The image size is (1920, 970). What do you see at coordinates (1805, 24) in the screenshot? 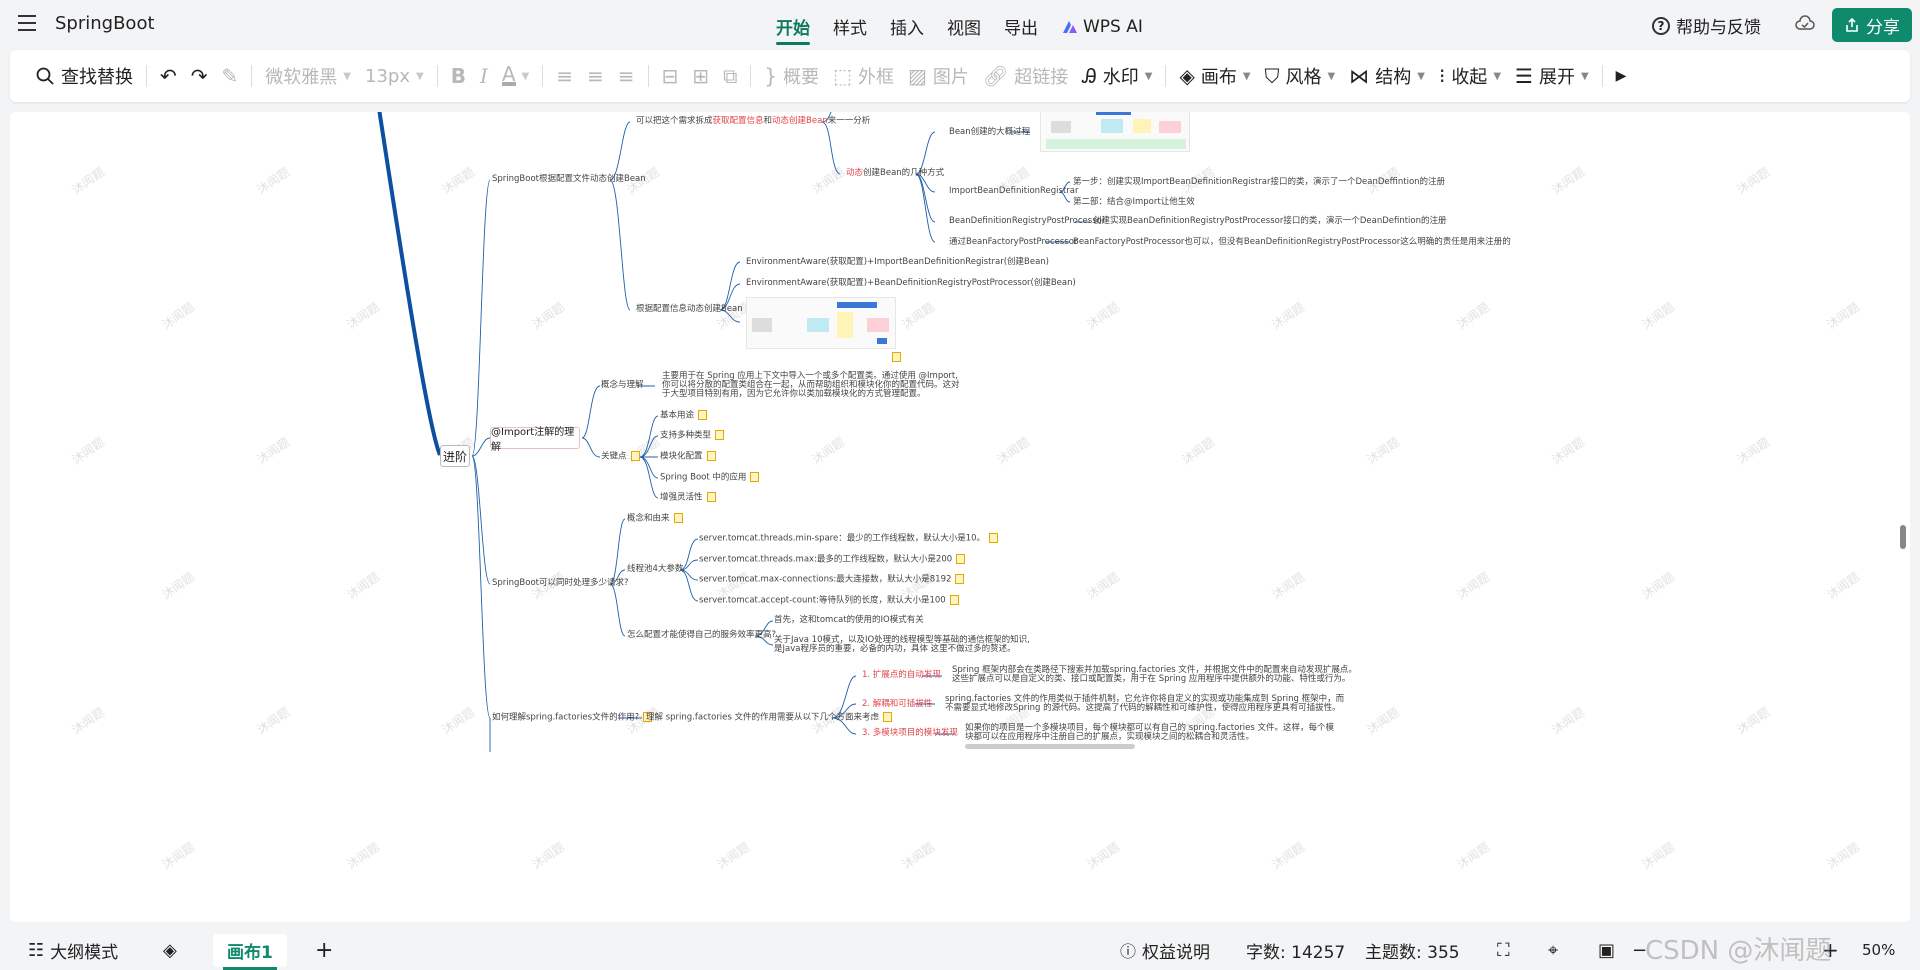
I see `cloud-saved-icon` at bounding box center [1805, 24].